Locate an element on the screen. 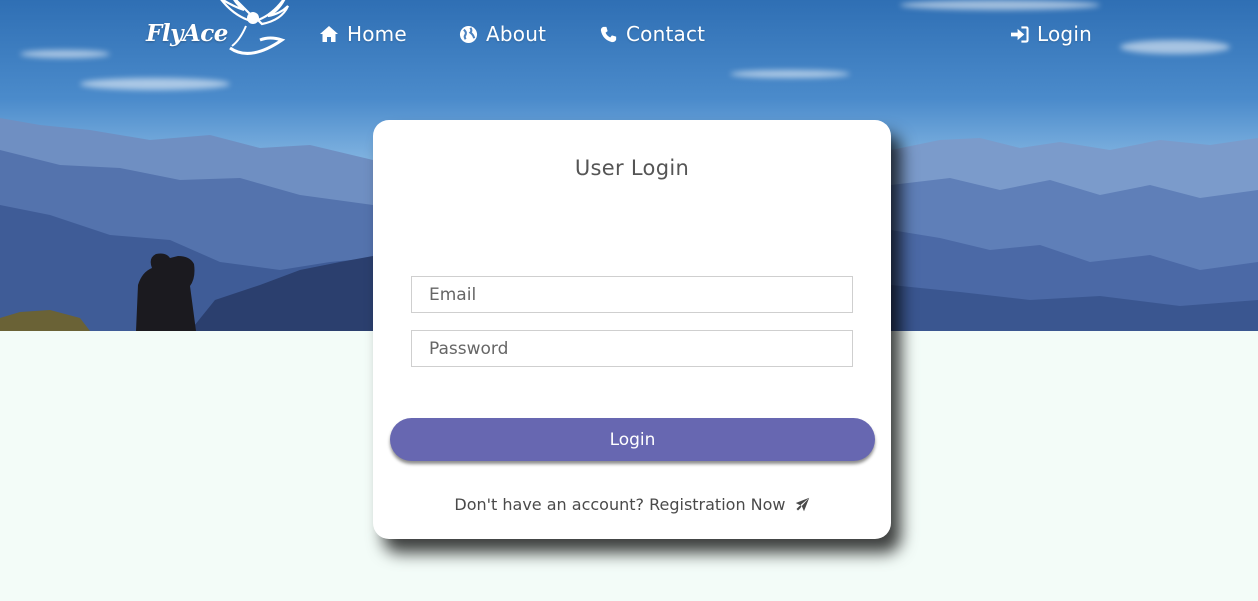 This screenshot has width=1258, height=601. nav-contact-label: Contact is located at coordinates (666, 34).